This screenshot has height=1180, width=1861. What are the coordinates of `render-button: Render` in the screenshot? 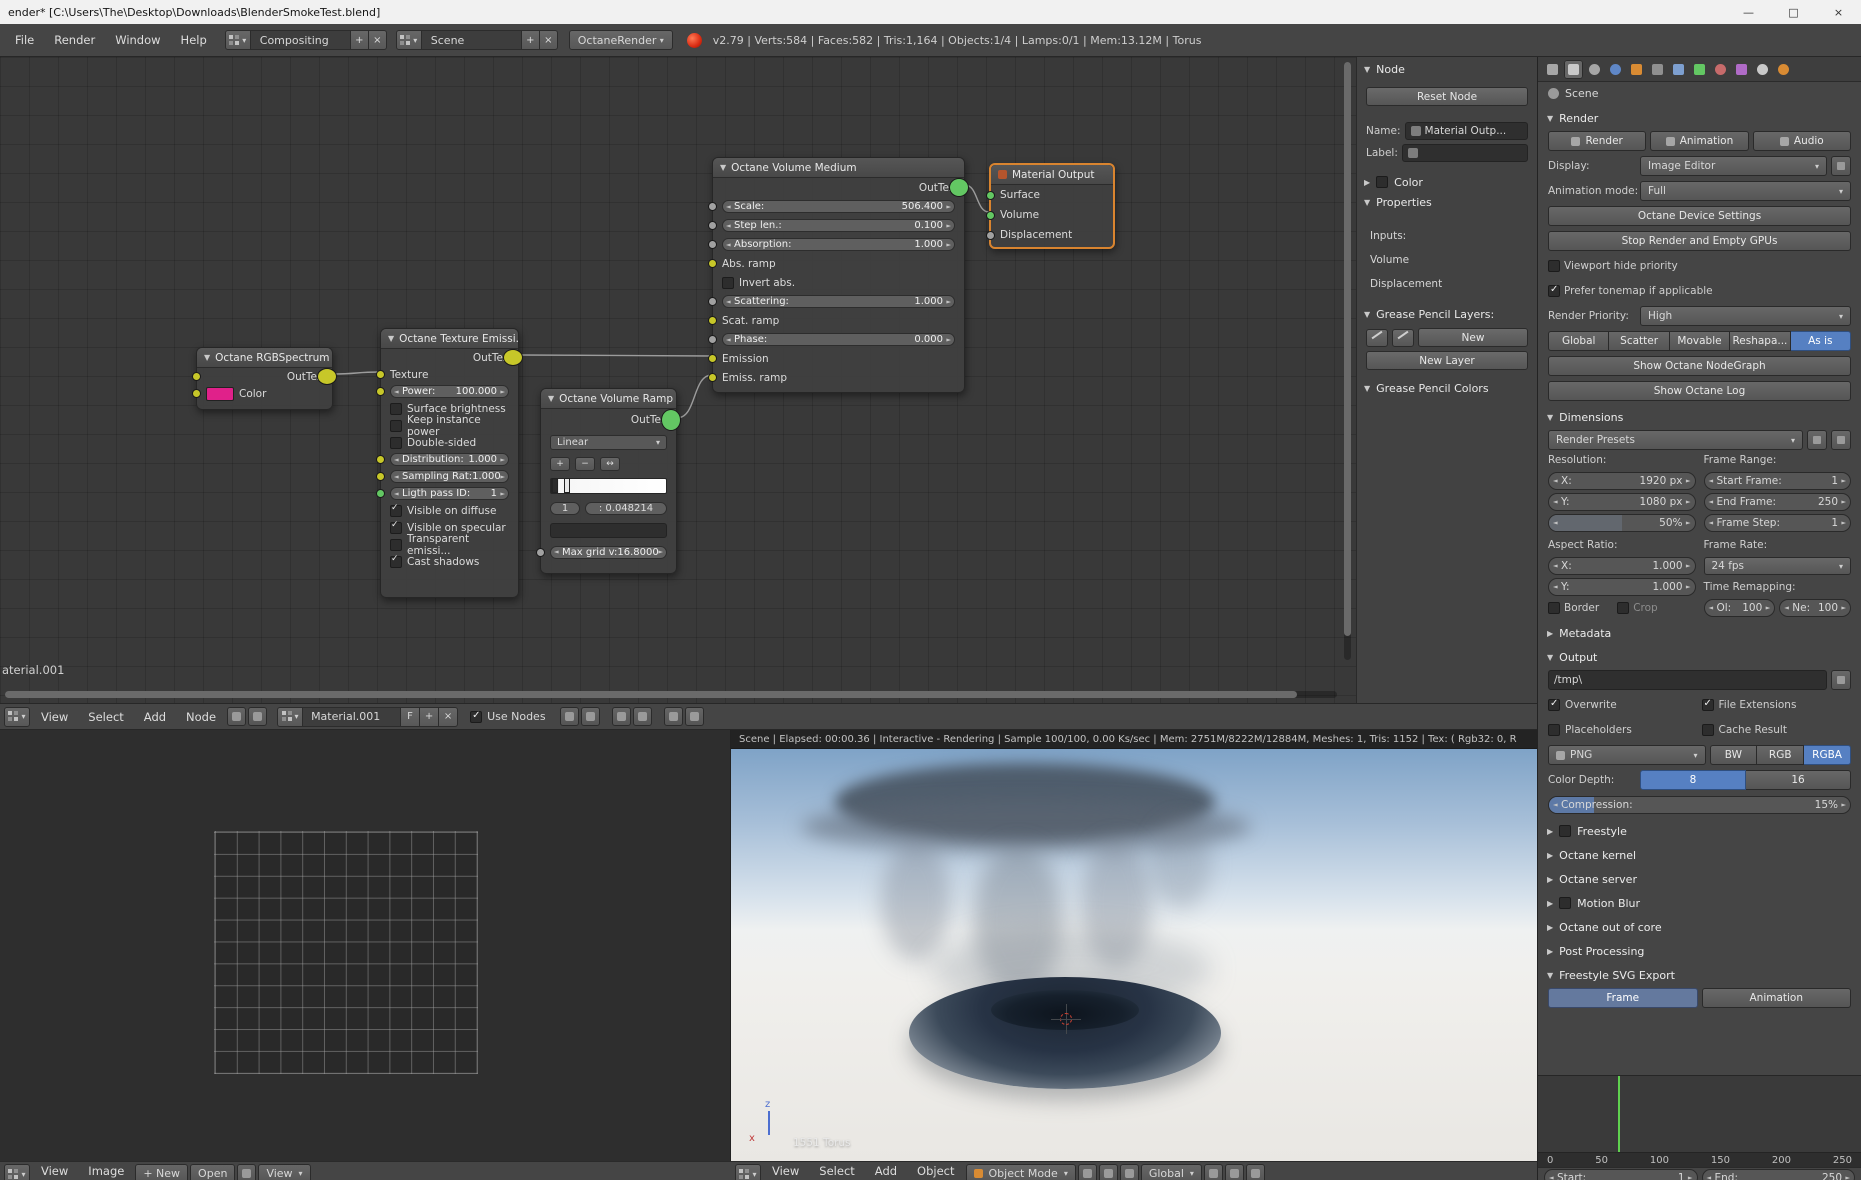 It's located at (1597, 141).